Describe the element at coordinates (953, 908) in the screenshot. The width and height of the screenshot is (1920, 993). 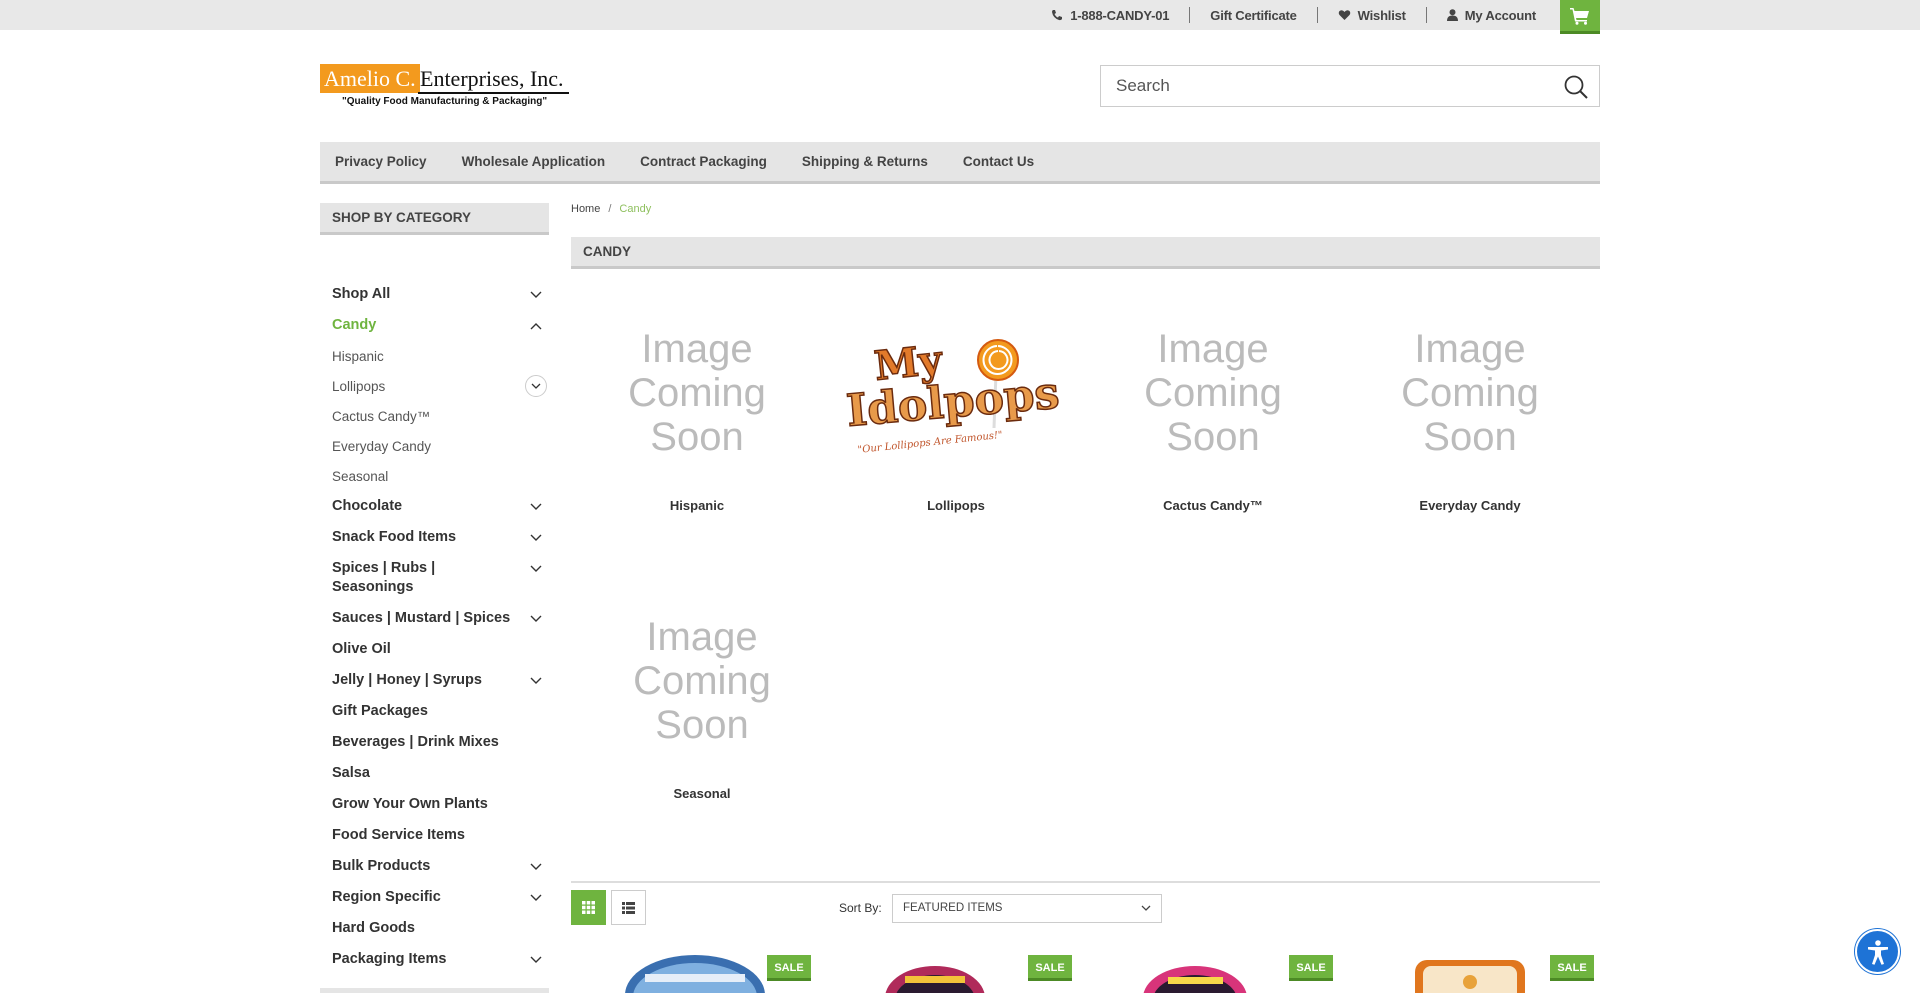
I see `sort-selected-value: FEATURED ITEMS` at that location.